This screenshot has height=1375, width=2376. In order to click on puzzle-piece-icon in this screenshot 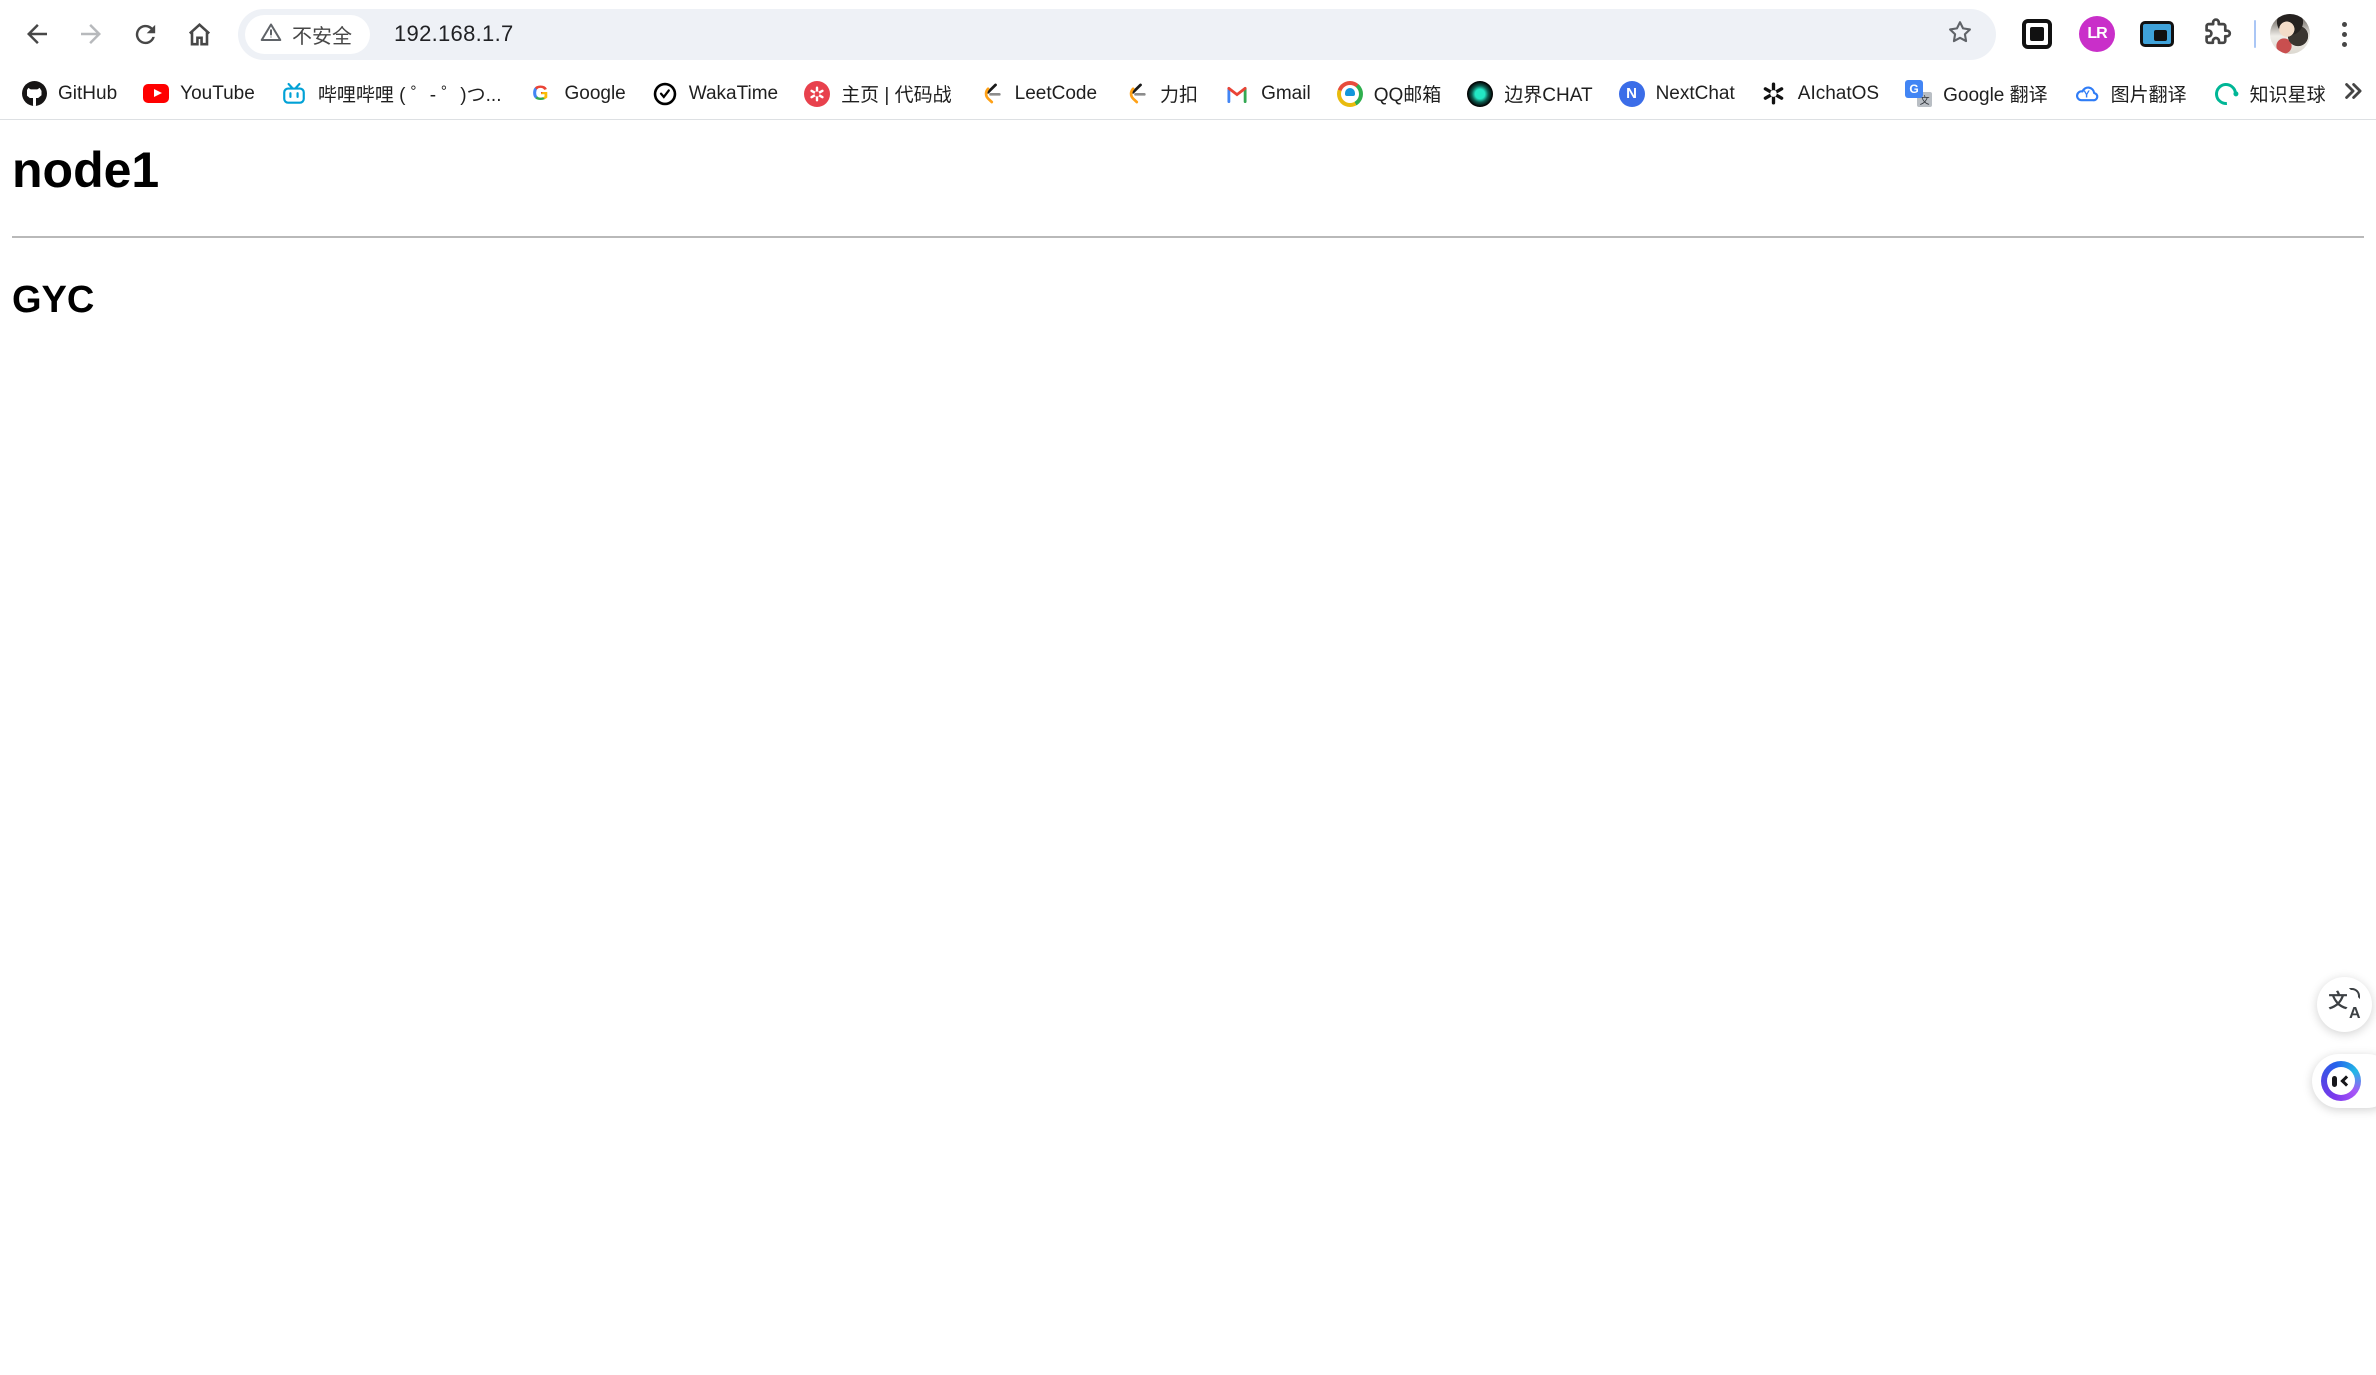, I will do `click(2217, 34)`.